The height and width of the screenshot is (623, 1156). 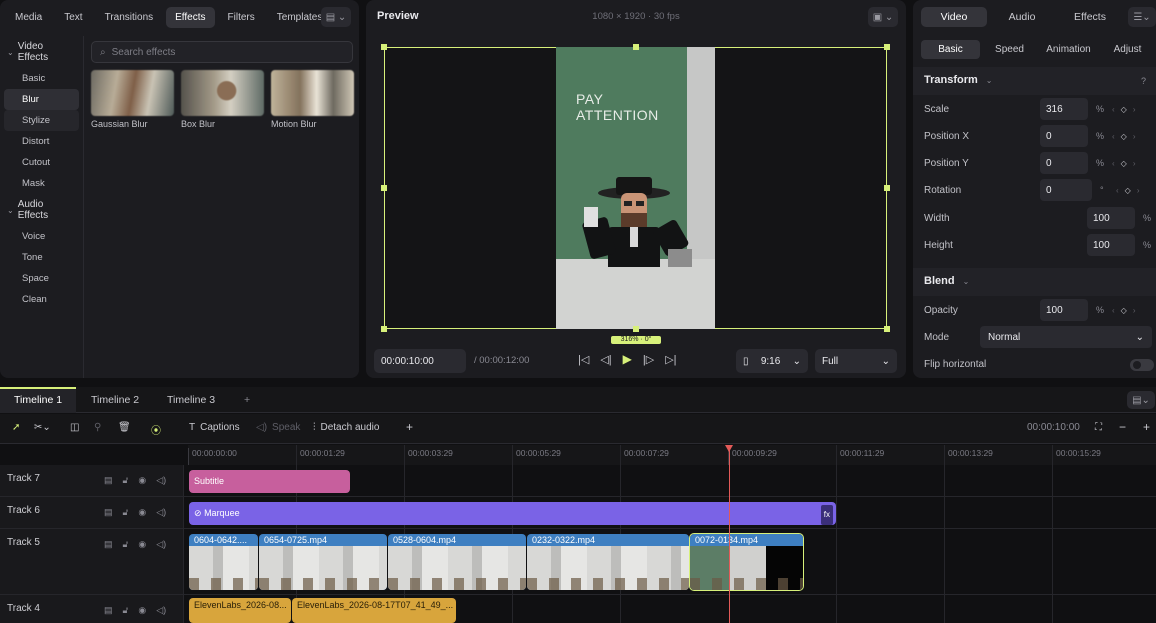 What do you see at coordinates (97, 427) in the screenshot?
I see `pin-icon: ⚲` at bounding box center [97, 427].